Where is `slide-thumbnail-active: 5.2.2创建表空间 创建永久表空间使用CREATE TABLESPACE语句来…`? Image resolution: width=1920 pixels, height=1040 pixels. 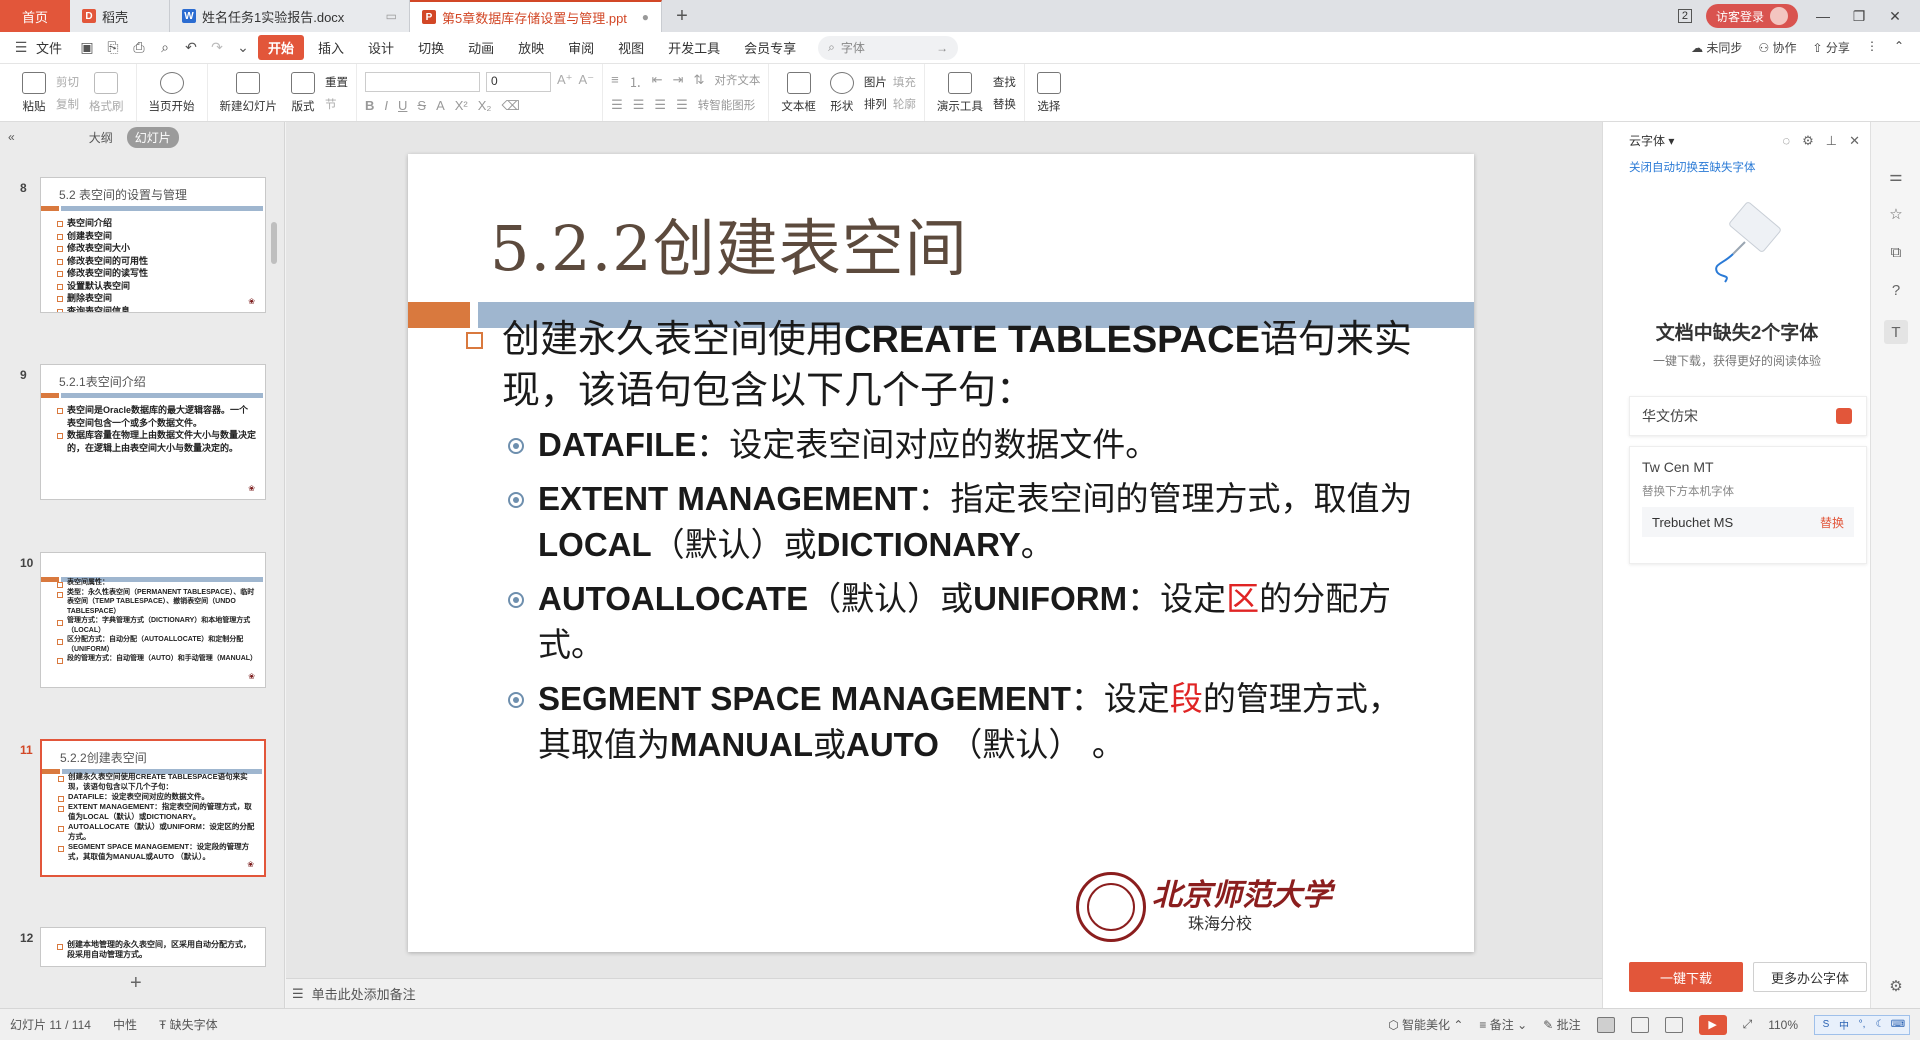
slide-thumbnail-active: 5.2.2创建表空间 创建永久表空间使用CREATE TABLESPACE语句来… is located at coordinates (153, 808).